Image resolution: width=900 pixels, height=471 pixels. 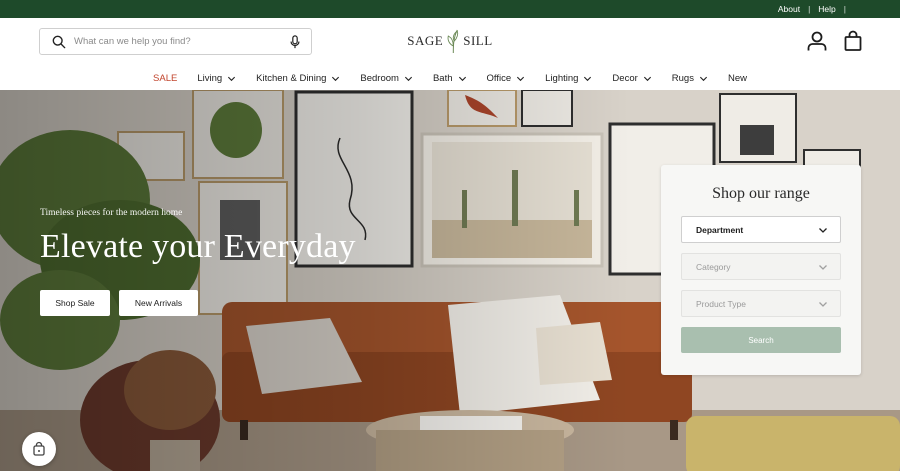 What do you see at coordinates (761, 193) in the screenshot?
I see `panel-title: Shop our range` at bounding box center [761, 193].